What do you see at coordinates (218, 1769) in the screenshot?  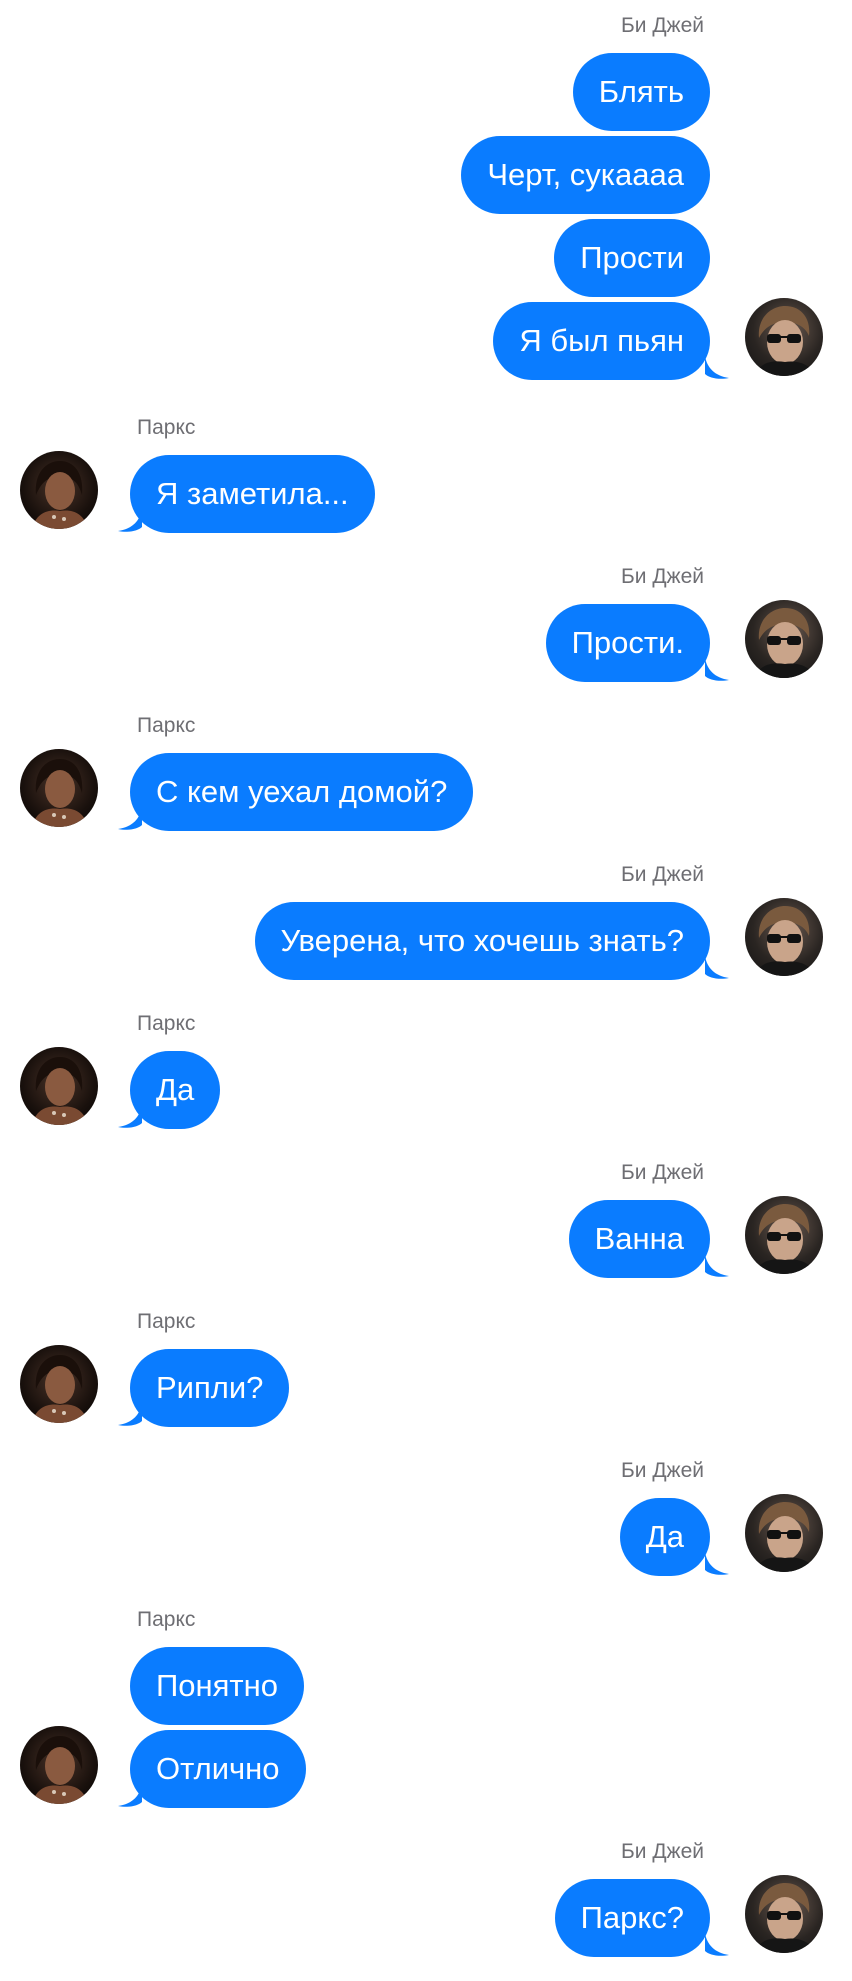 I see `message-bubble: Отлично` at bounding box center [218, 1769].